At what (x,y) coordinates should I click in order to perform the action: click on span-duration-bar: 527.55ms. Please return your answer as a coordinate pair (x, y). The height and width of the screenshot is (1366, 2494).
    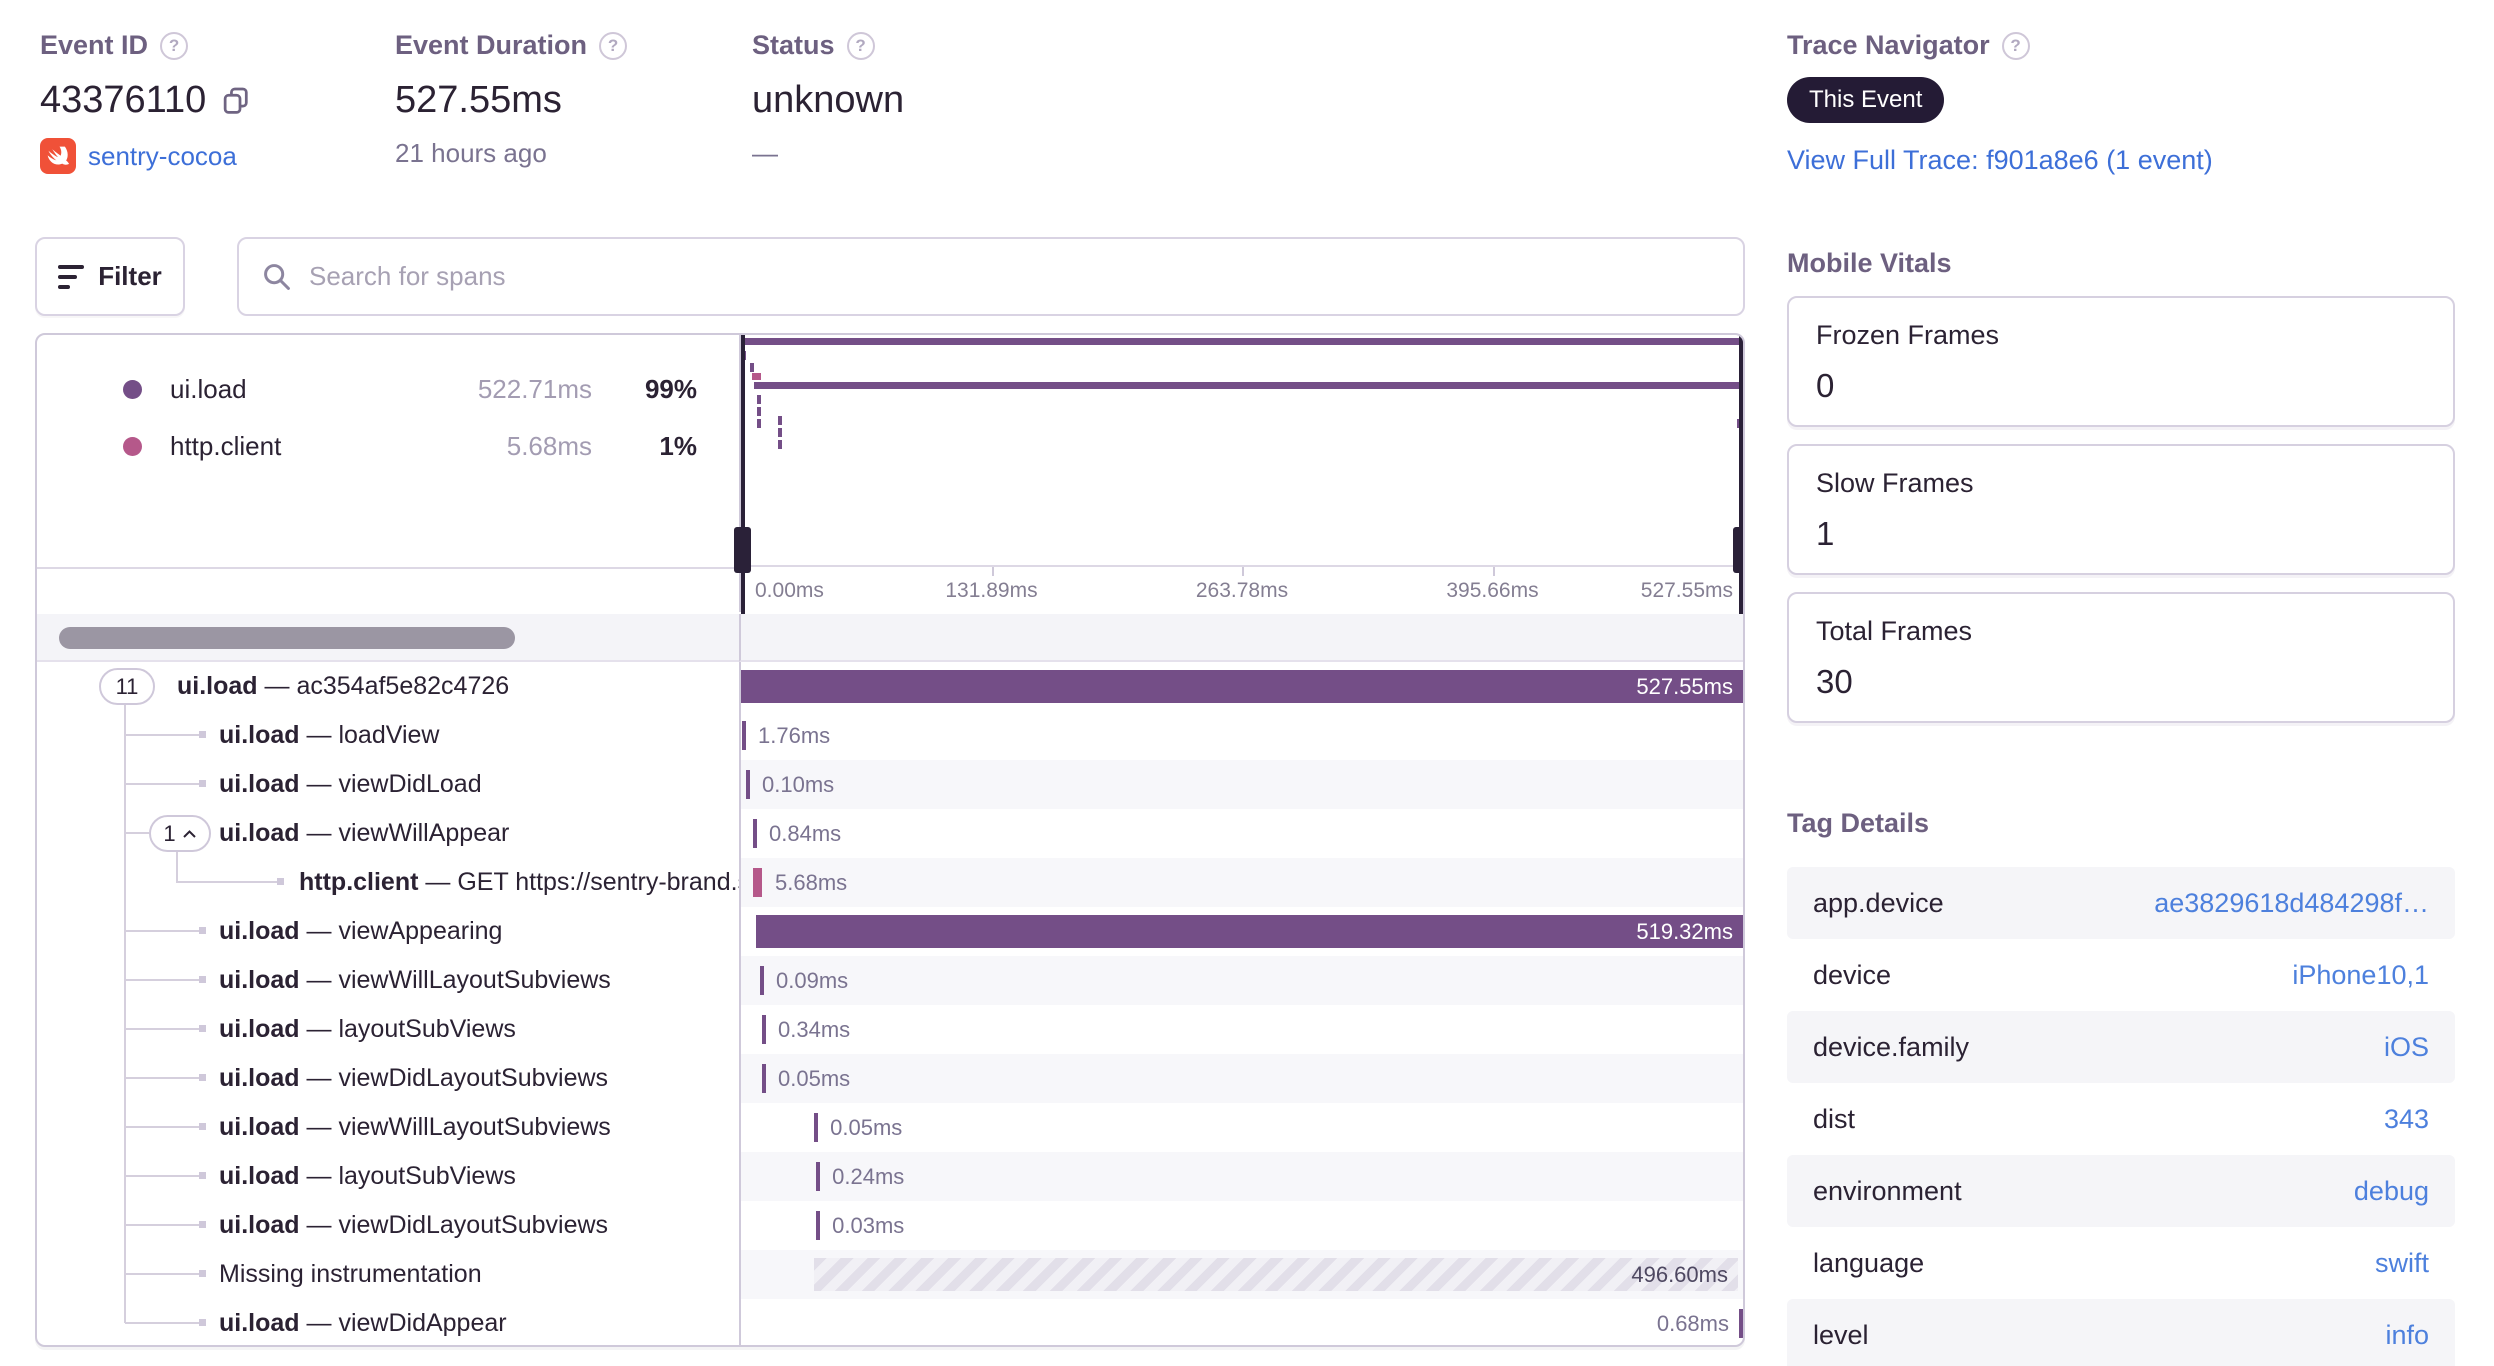
    Looking at the image, I should click on (1242, 686).